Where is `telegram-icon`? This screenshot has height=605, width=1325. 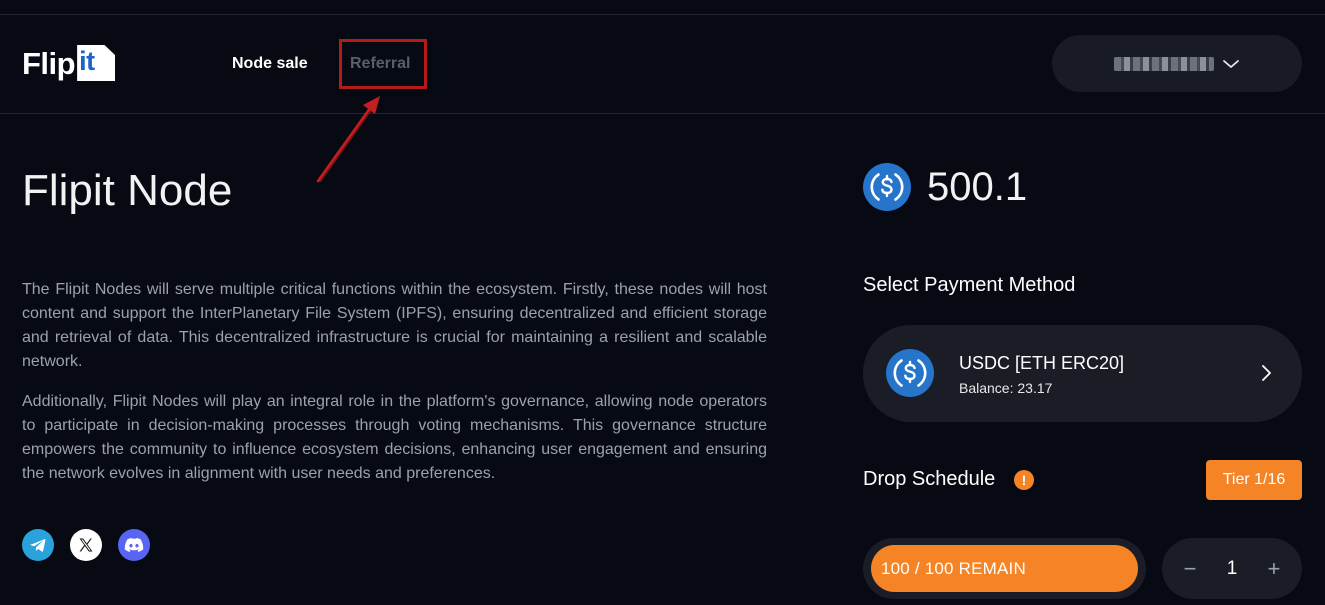
telegram-icon is located at coordinates (38, 545).